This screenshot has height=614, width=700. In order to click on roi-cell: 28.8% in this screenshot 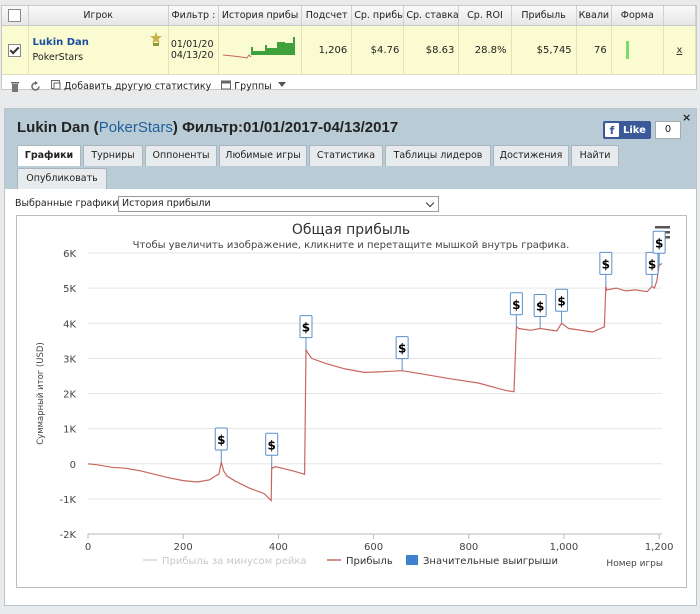, I will do `click(485, 50)`.